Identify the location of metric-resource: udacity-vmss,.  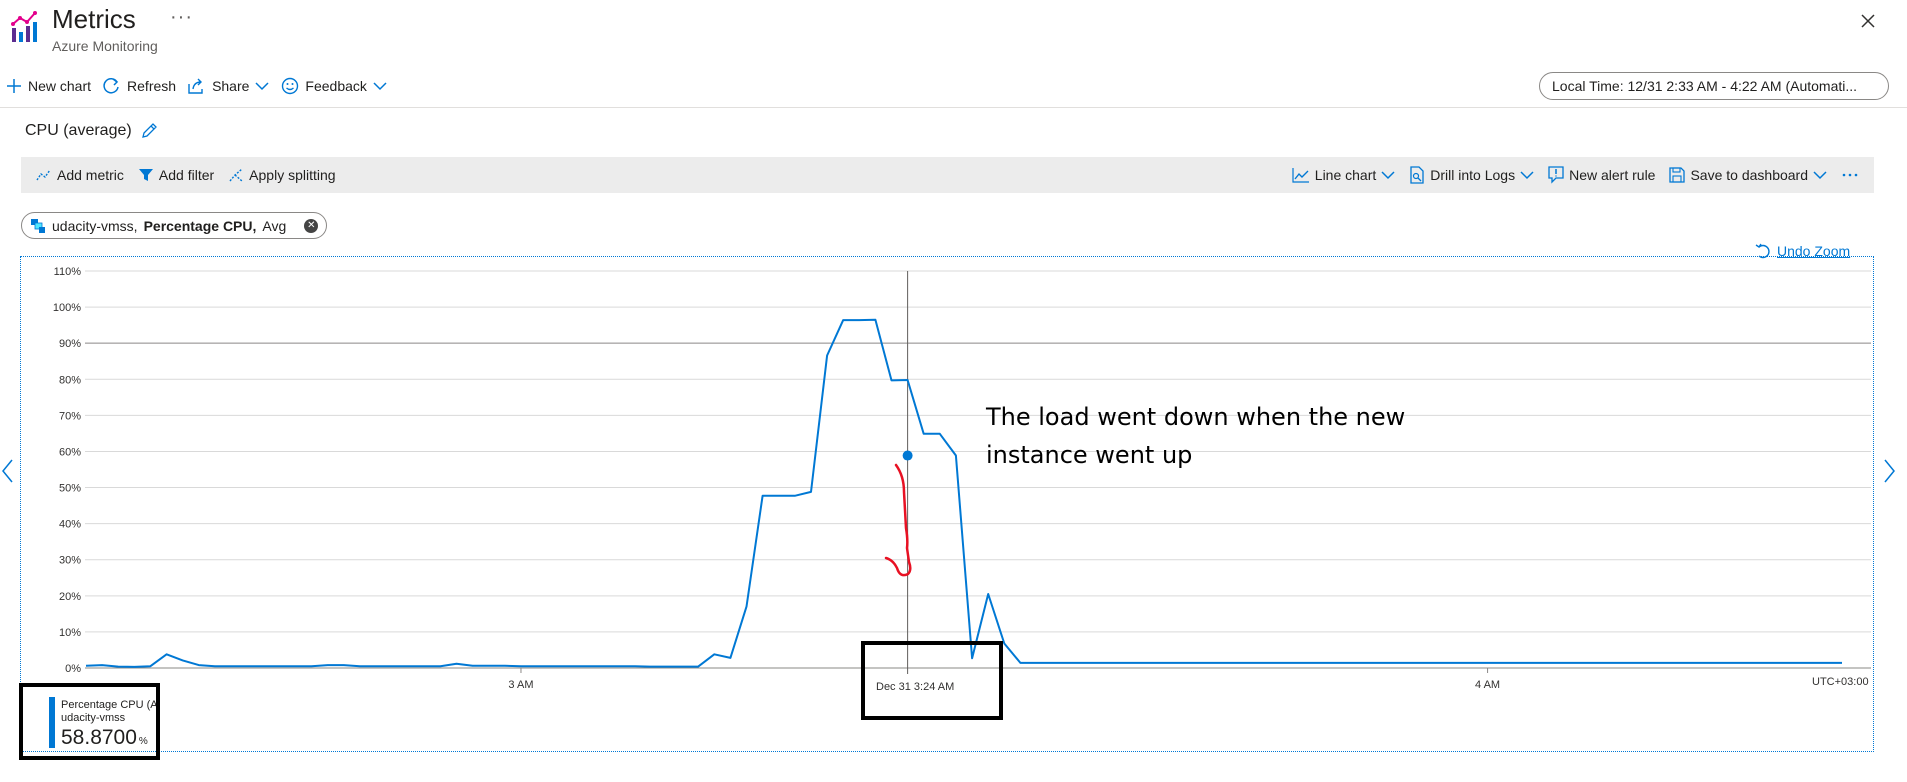
(95, 225).